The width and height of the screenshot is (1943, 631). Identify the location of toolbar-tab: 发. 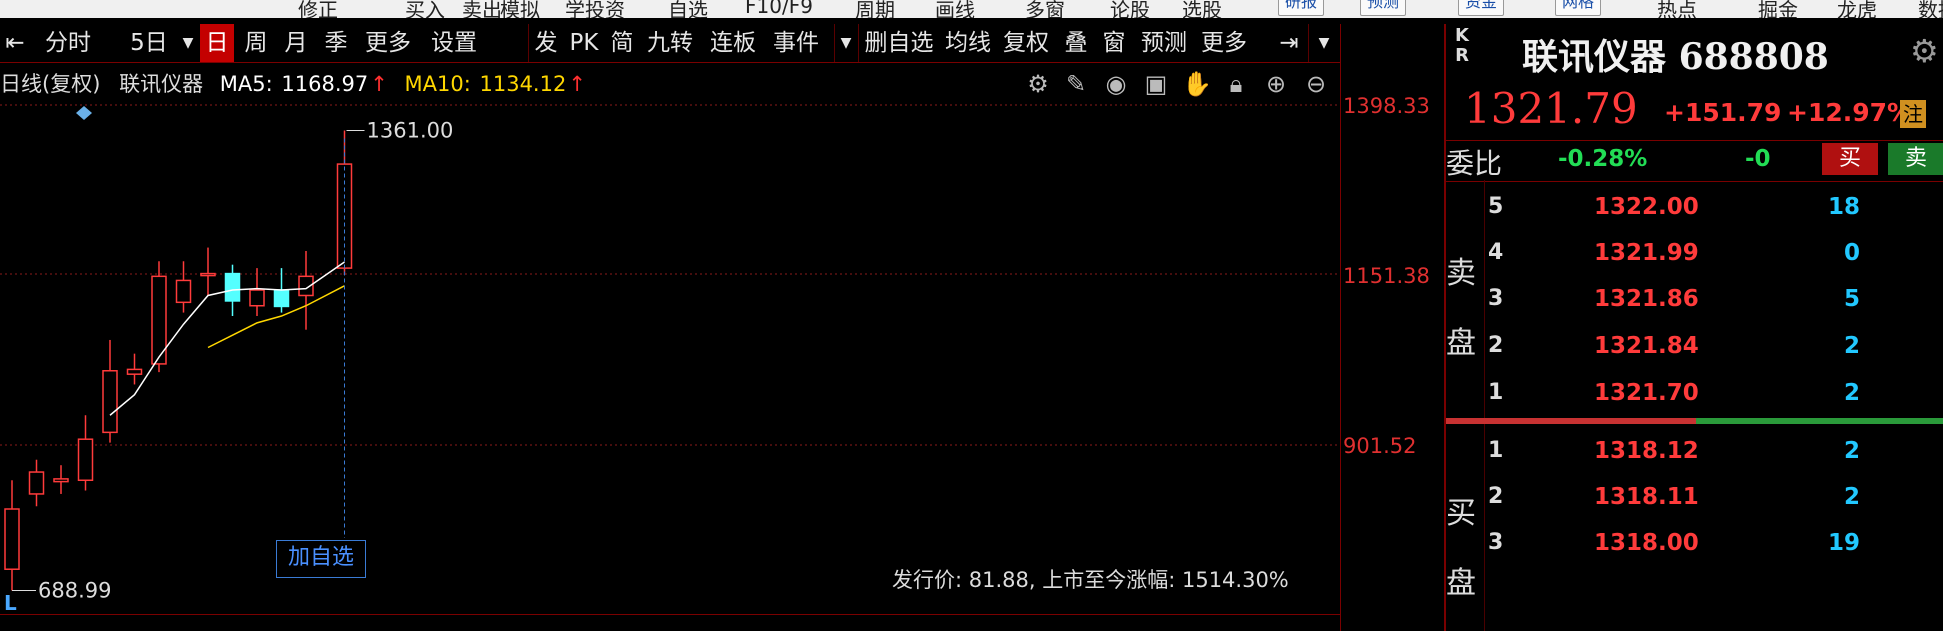
(545, 43).